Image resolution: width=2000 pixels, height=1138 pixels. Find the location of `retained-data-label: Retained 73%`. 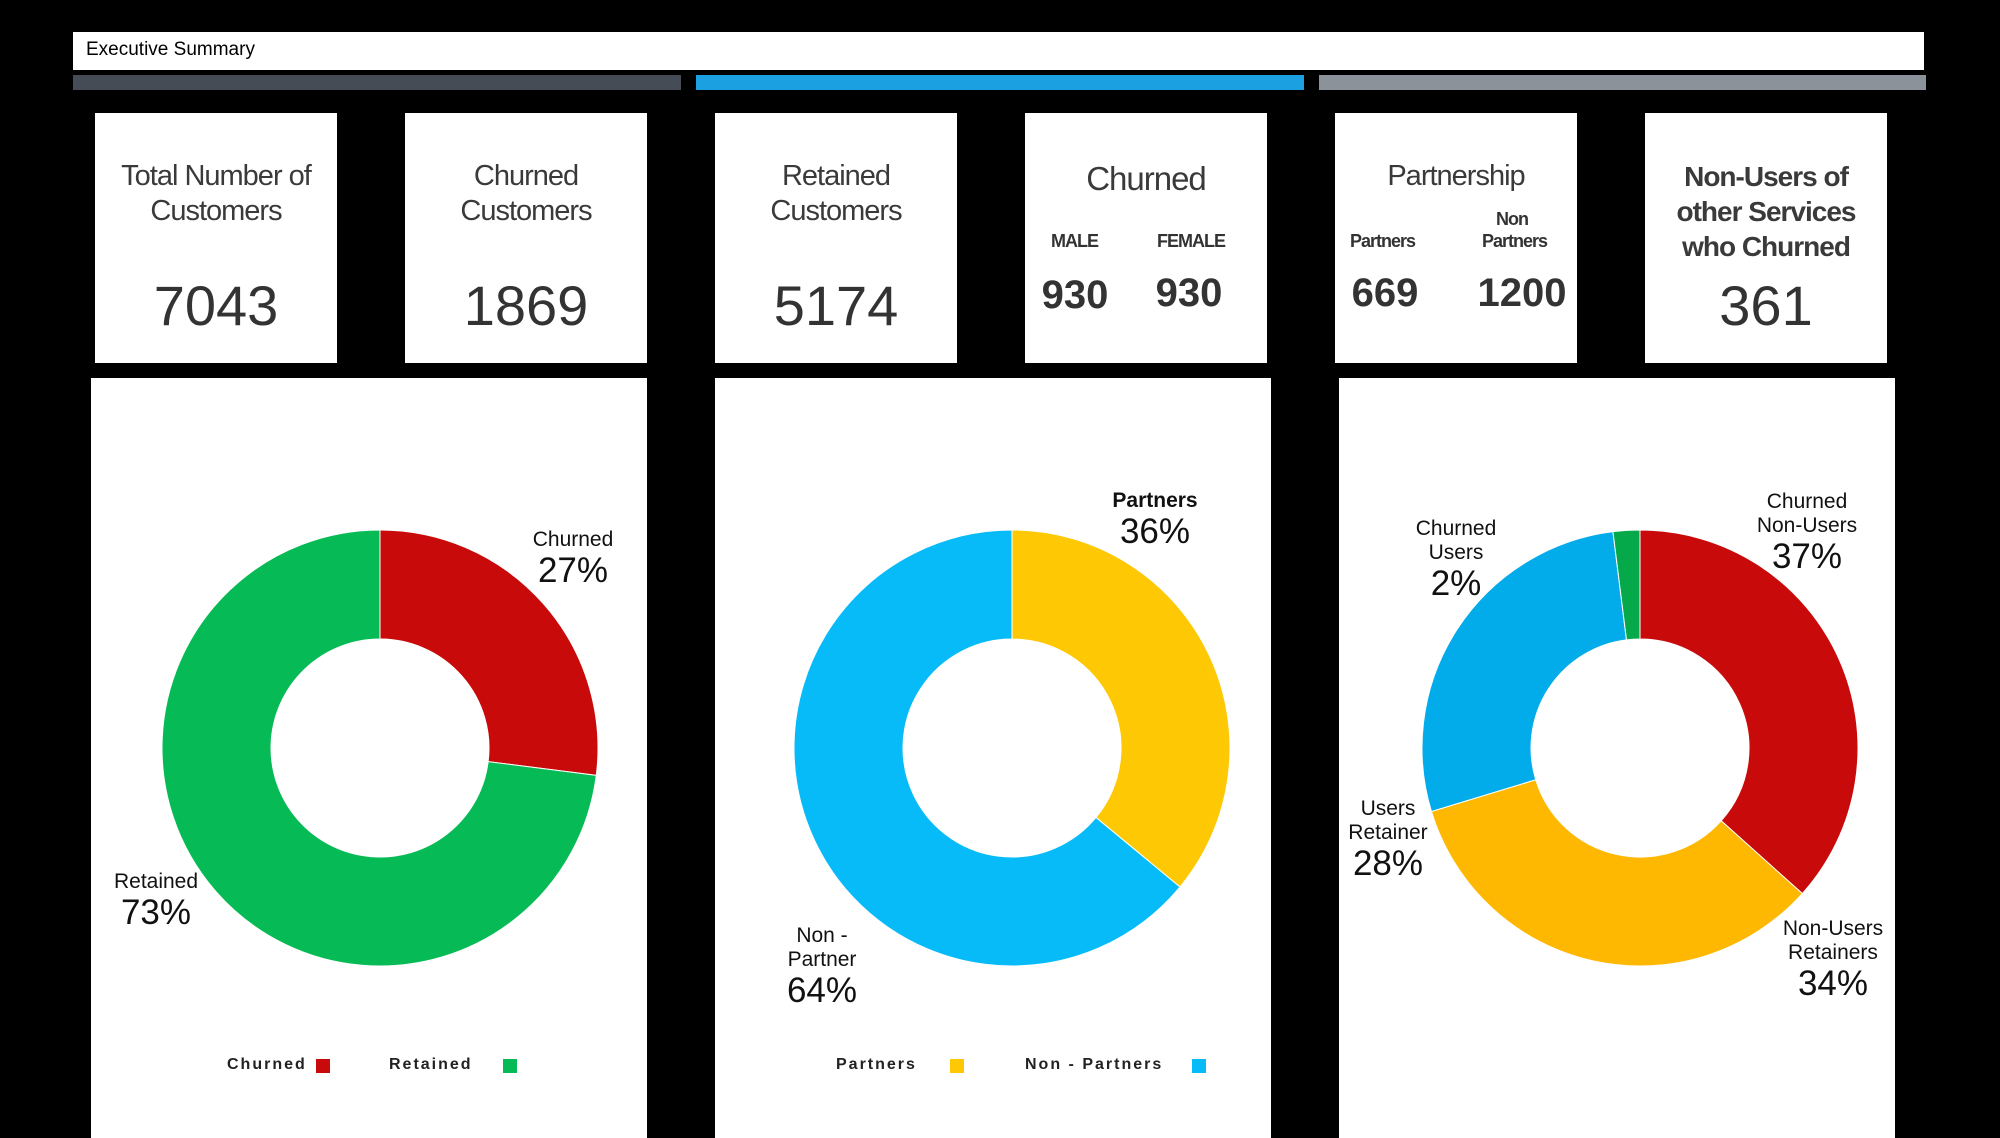

retained-data-label: Retained 73% is located at coordinates (156, 901).